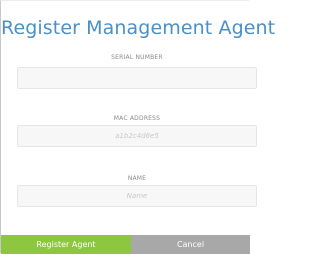  What do you see at coordinates (137, 196) in the screenshot?
I see `name-input` at bounding box center [137, 196].